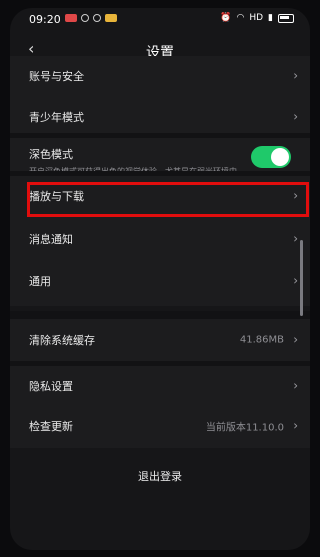 The height and width of the screenshot is (557, 320). Describe the element at coordinates (301, 278) in the screenshot. I see `scrollbar` at that location.